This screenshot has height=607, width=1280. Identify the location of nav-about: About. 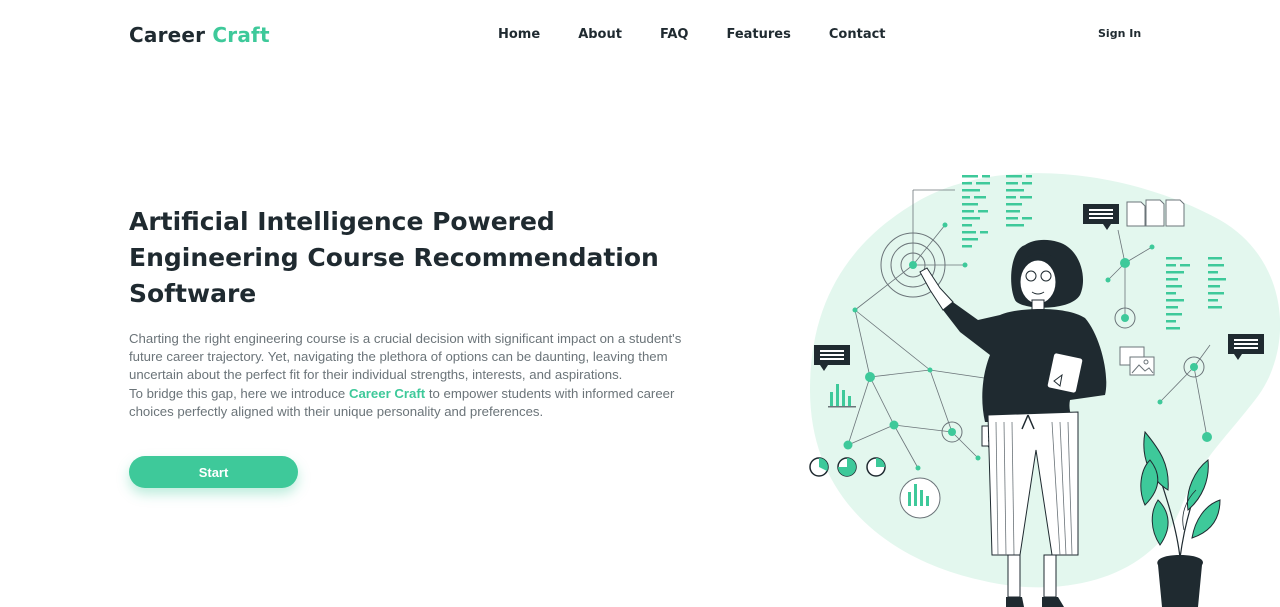
(600, 34).